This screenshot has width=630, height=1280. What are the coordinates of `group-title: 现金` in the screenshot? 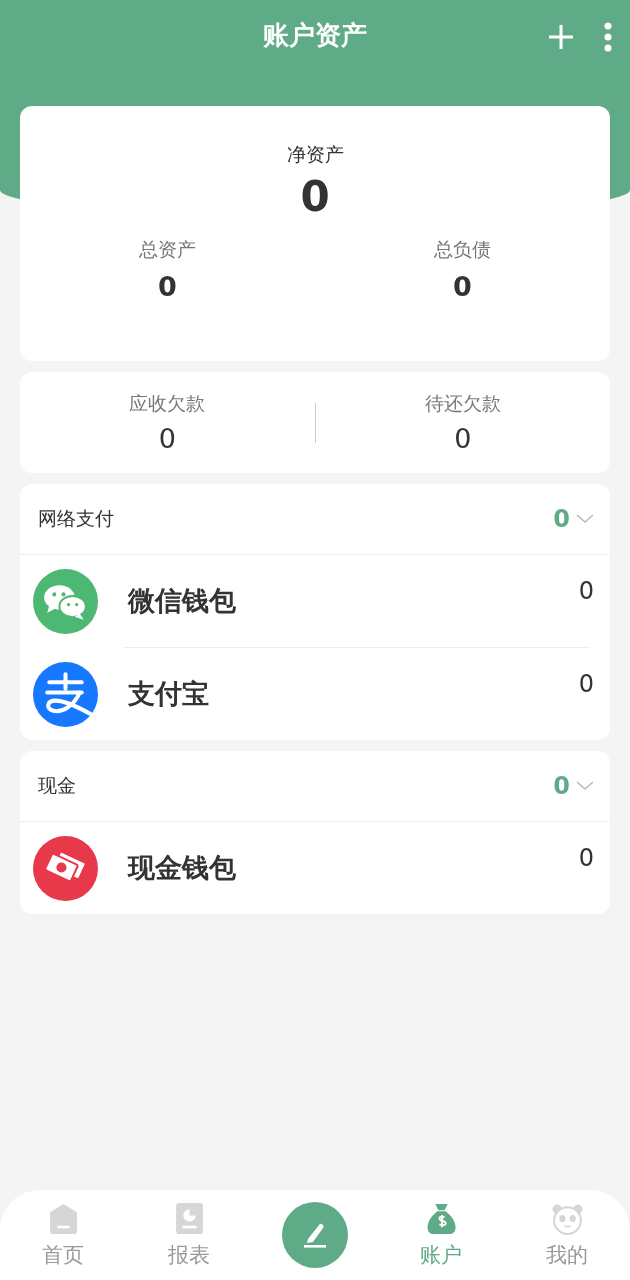 It's located at (57, 785).